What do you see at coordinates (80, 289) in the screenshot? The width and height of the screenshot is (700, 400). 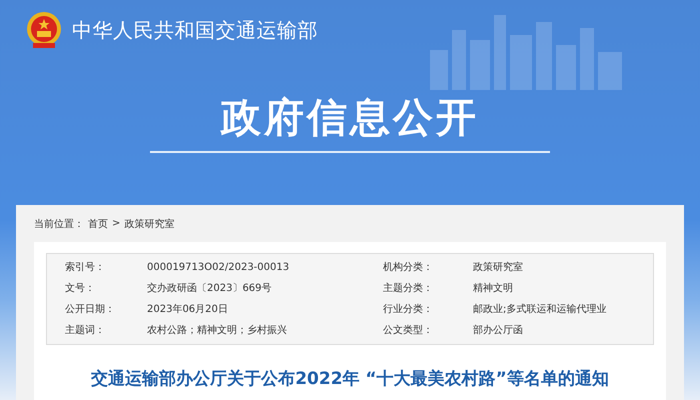 I see `field-label: 文号：` at bounding box center [80, 289].